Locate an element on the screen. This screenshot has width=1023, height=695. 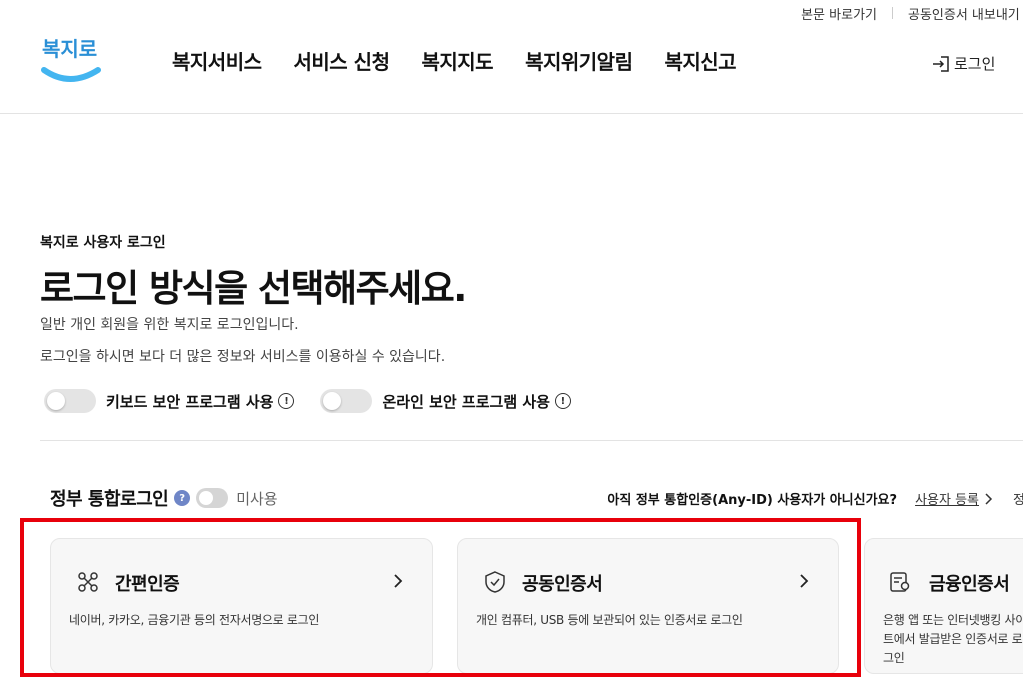
card-title: 간편인증 is located at coordinates (147, 584).